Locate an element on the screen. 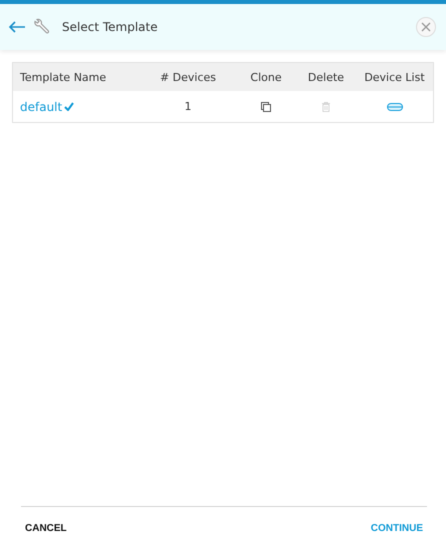 This screenshot has height=550, width=446. copy-icon is located at coordinates (266, 107).